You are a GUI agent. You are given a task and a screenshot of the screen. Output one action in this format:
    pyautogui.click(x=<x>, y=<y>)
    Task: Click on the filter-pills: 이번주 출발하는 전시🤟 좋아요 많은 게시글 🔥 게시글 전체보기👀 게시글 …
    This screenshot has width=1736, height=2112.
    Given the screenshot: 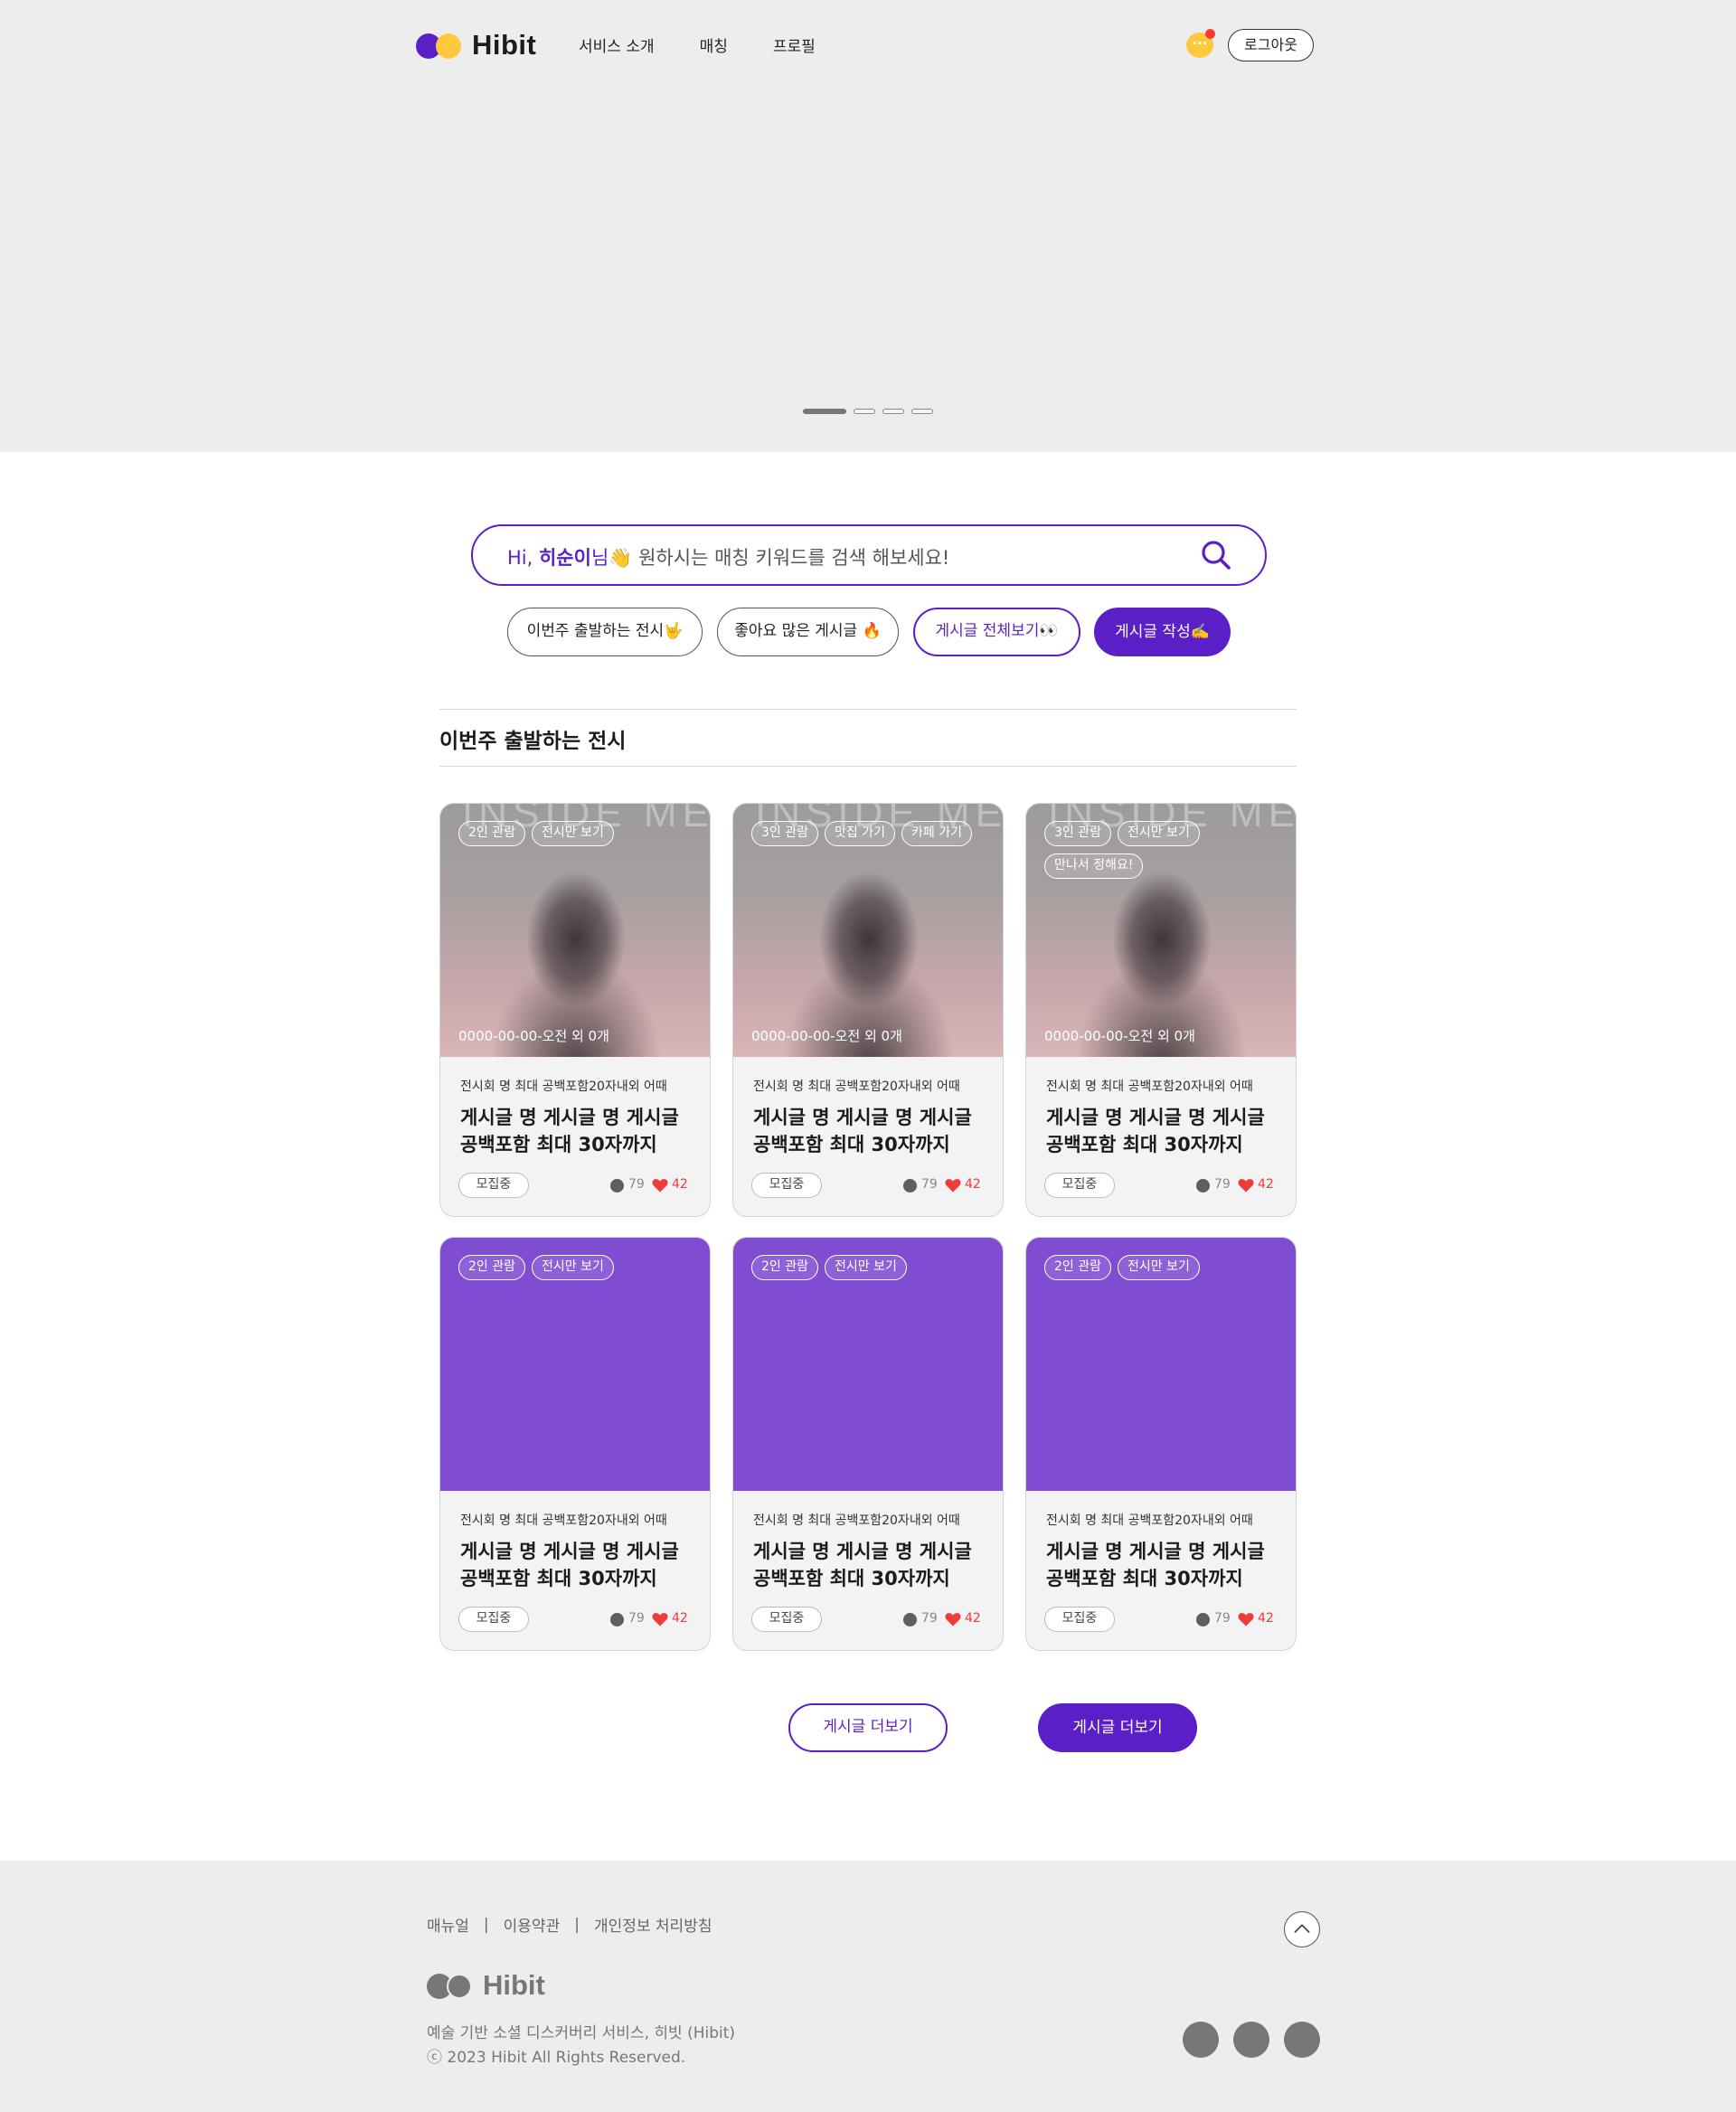 What is the action you would take?
    pyautogui.click(x=869, y=632)
    